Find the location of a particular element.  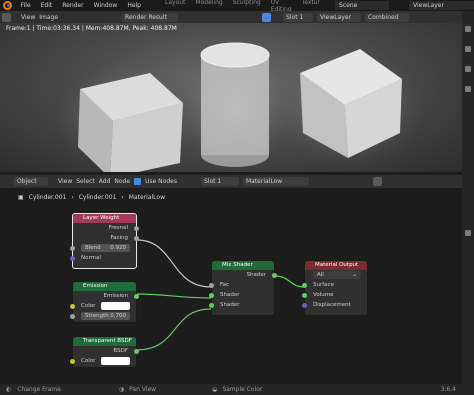

menu-node: Node is located at coordinates (122, 181).